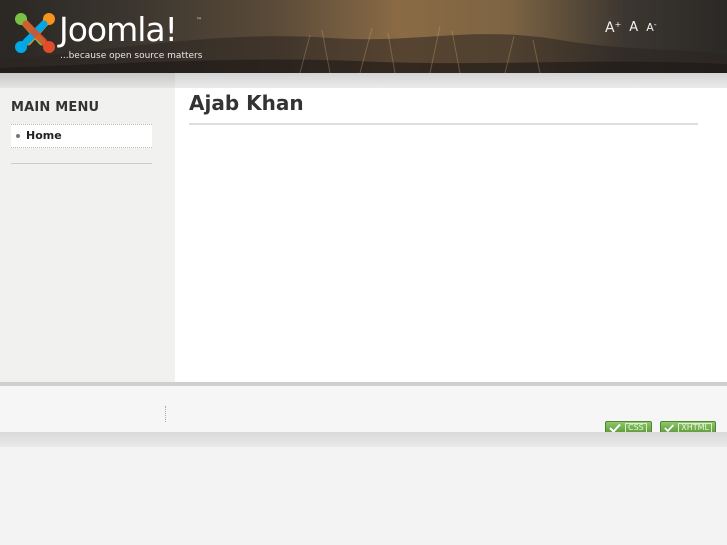 The image size is (727, 545). Describe the element at coordinates (199, 20) in the screenshot. I see `logo-trademark: ™` at that location.